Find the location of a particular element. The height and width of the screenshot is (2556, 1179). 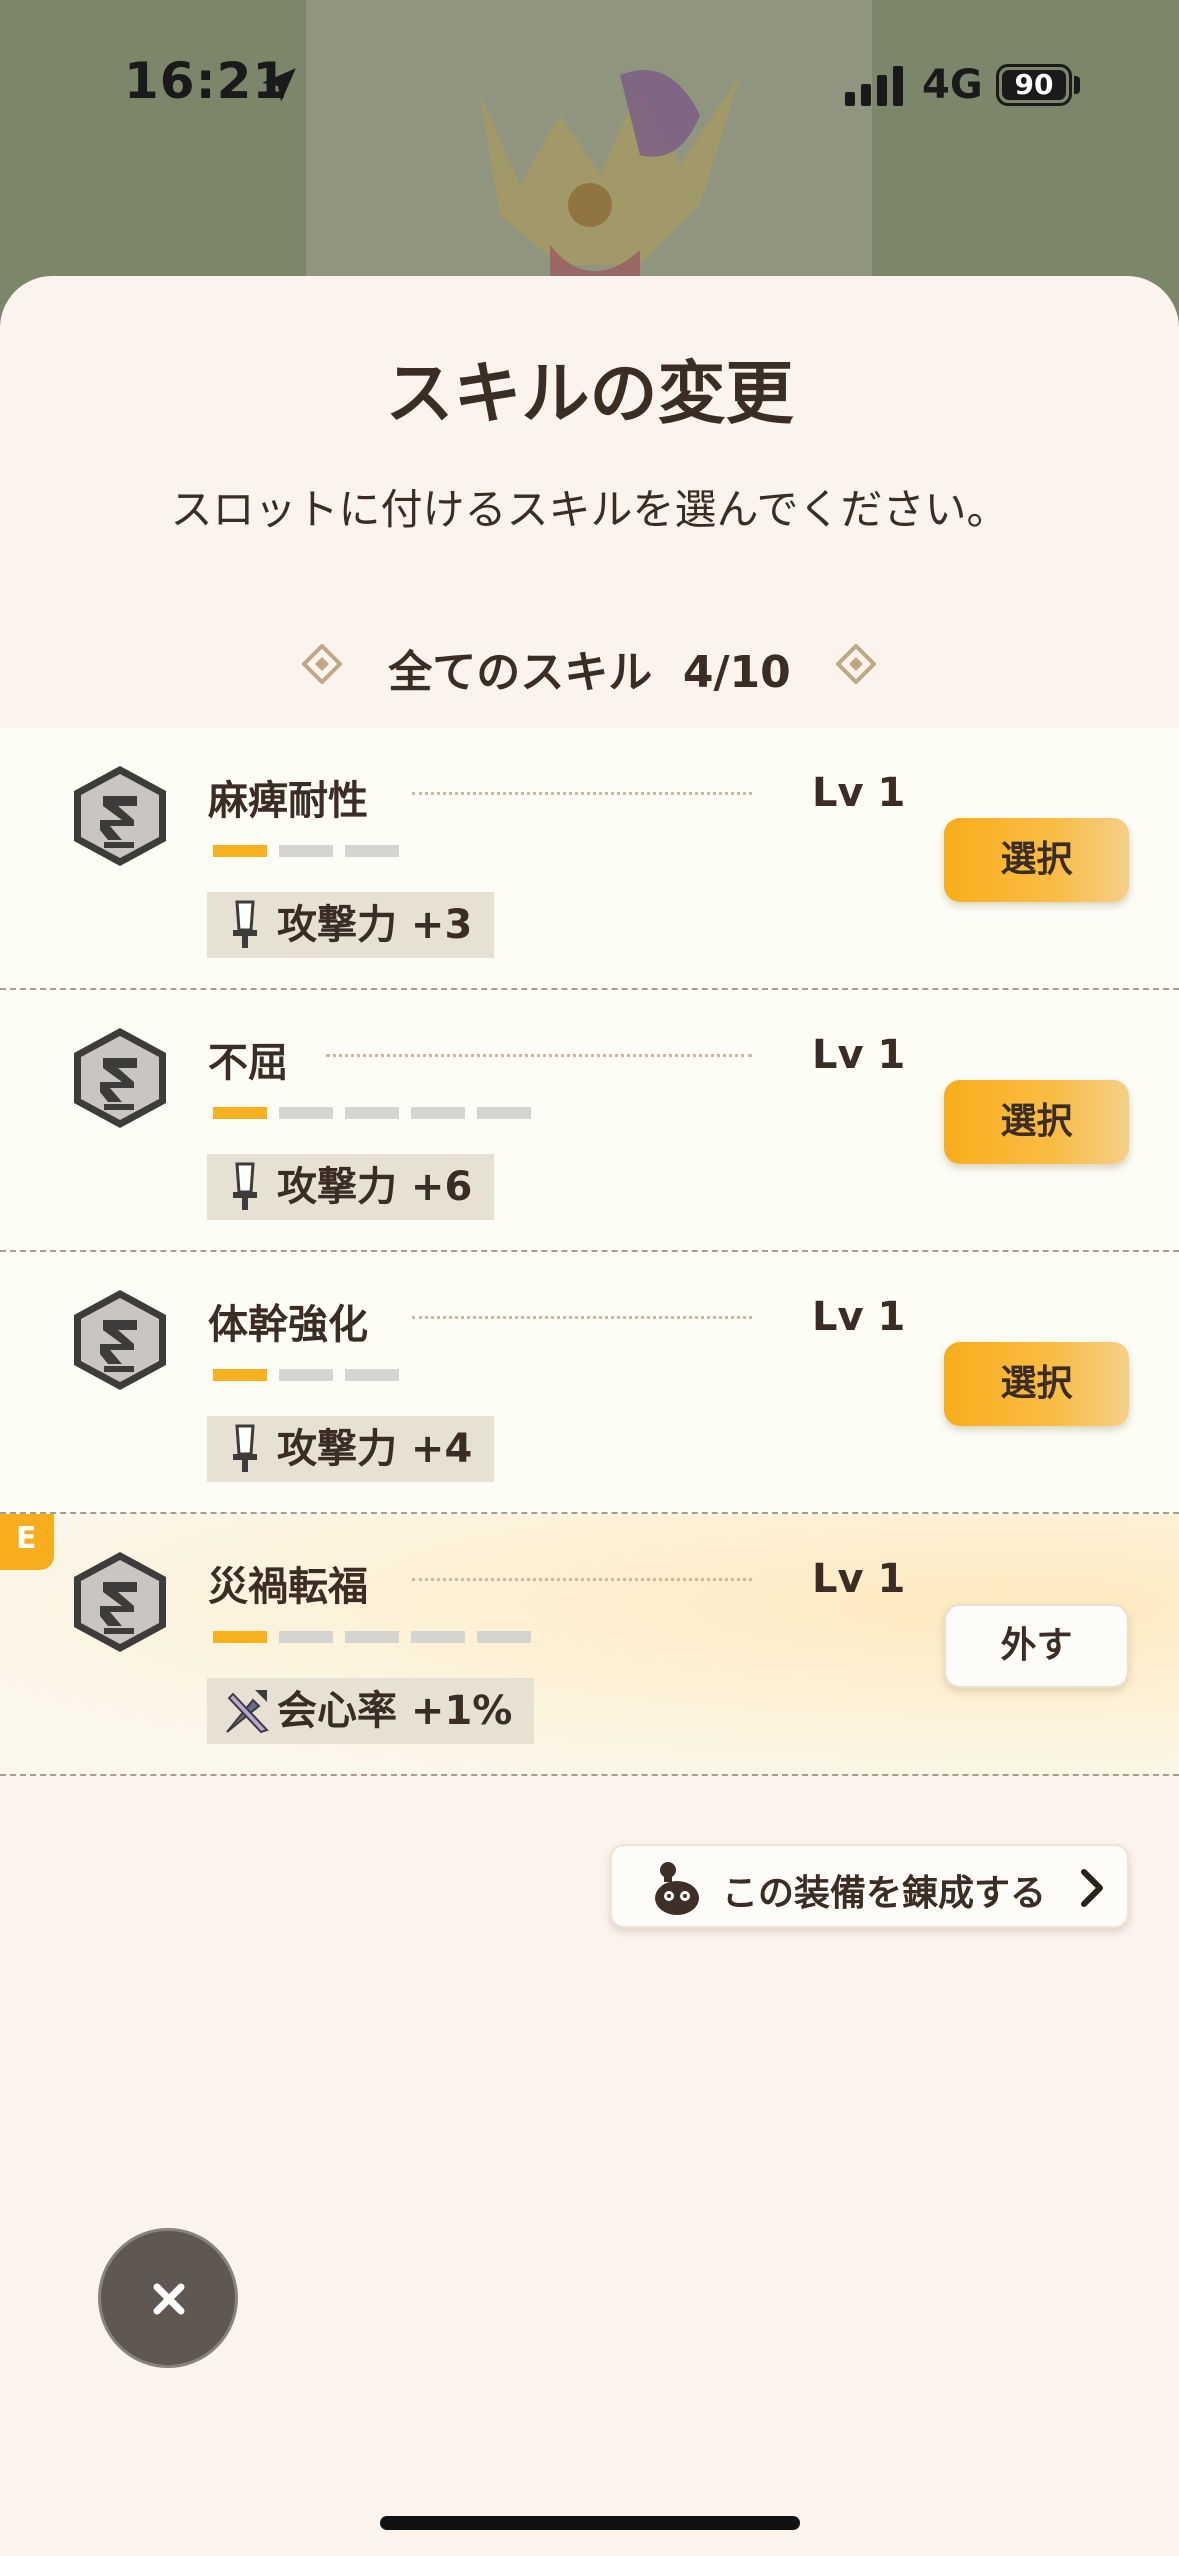

battery-level: 90 is located at coordinates (1034, 85).